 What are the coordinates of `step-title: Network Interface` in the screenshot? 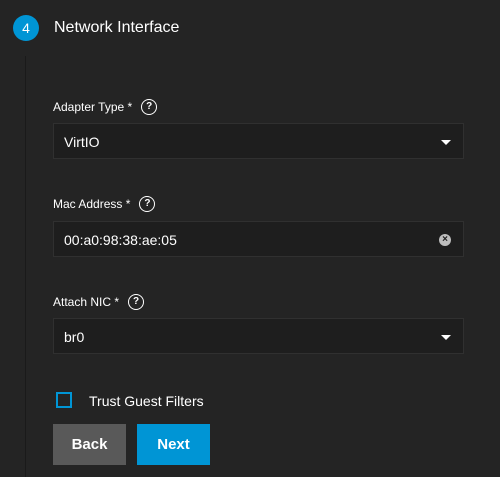 It's located at (116, 28).